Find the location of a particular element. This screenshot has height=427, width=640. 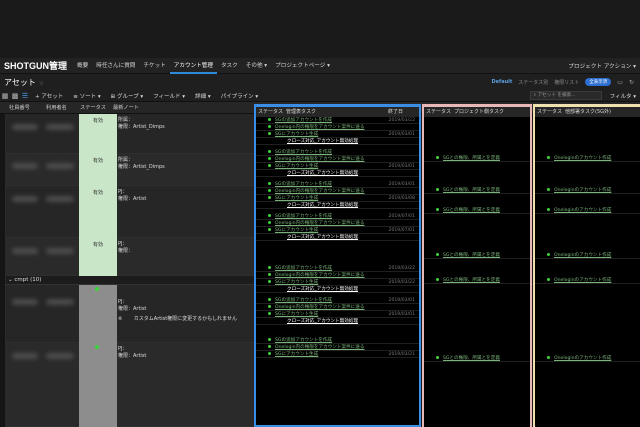

details-button: 詳細 ▾ is located at coordinates (203, 96).